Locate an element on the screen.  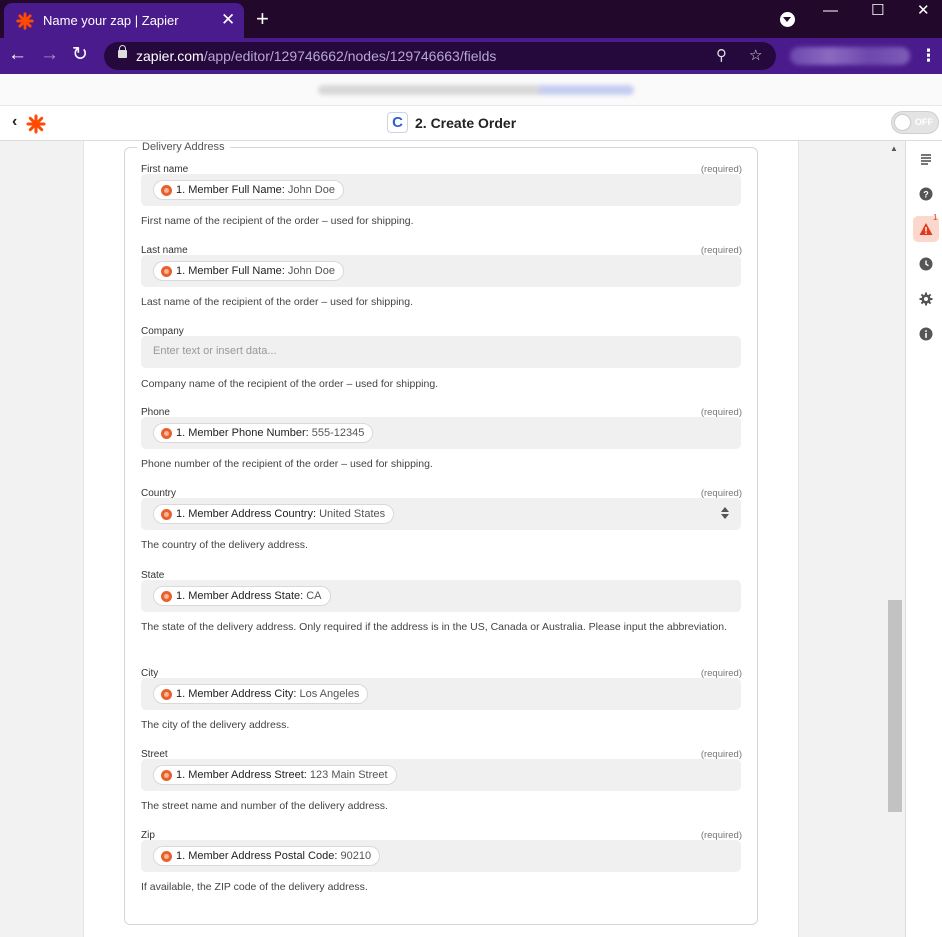
alert-icon is located at coordinates (926, 229).